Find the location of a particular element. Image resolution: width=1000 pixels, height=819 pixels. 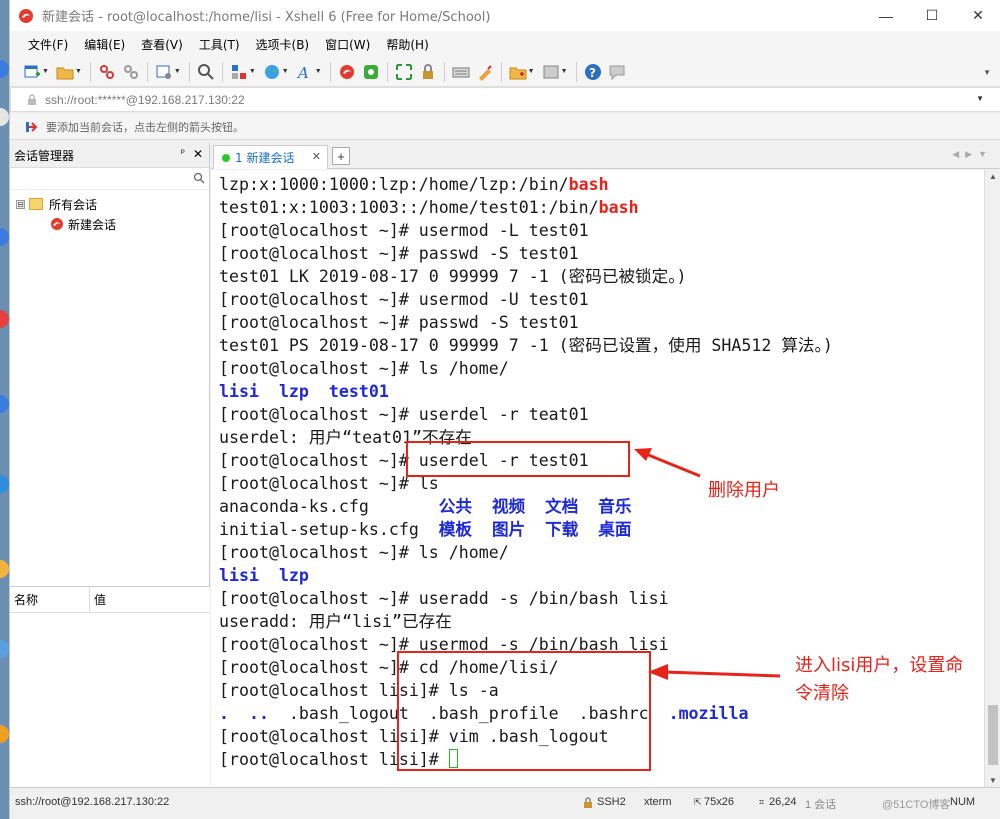

properties-dropdown-icon: ▼ is located at coordinates (177, 71).